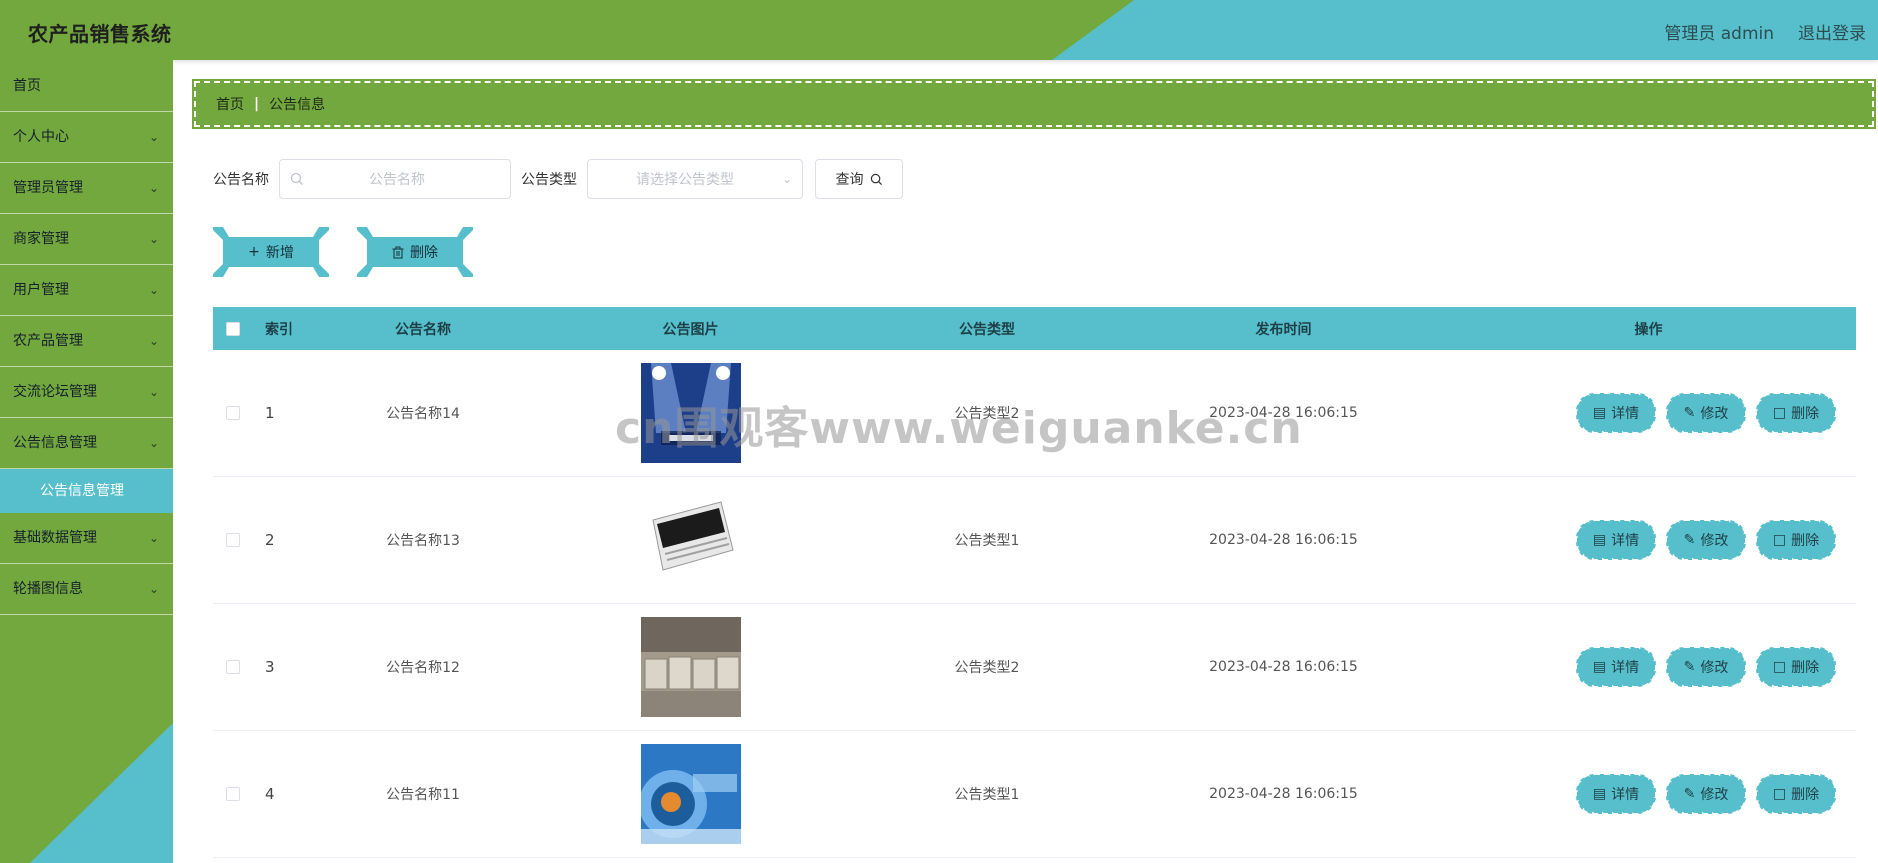  Describe the element at coordinates (86, 86) in the screenshot. I see `sidebar-item-home: 首页` at that location.